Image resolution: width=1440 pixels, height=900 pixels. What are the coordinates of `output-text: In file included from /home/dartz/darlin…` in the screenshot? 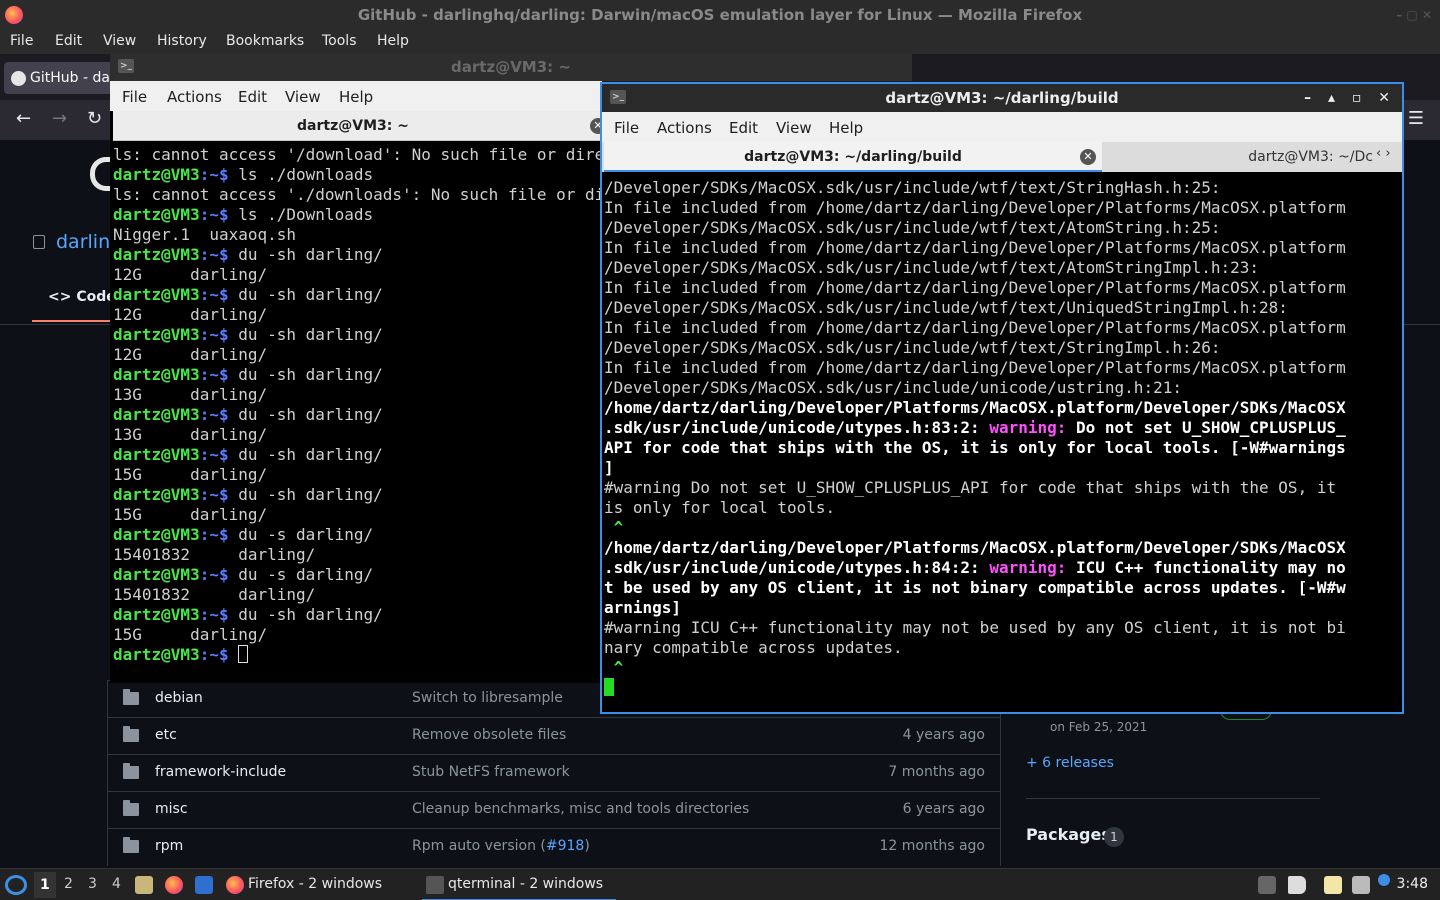 It's located at (975, 287).